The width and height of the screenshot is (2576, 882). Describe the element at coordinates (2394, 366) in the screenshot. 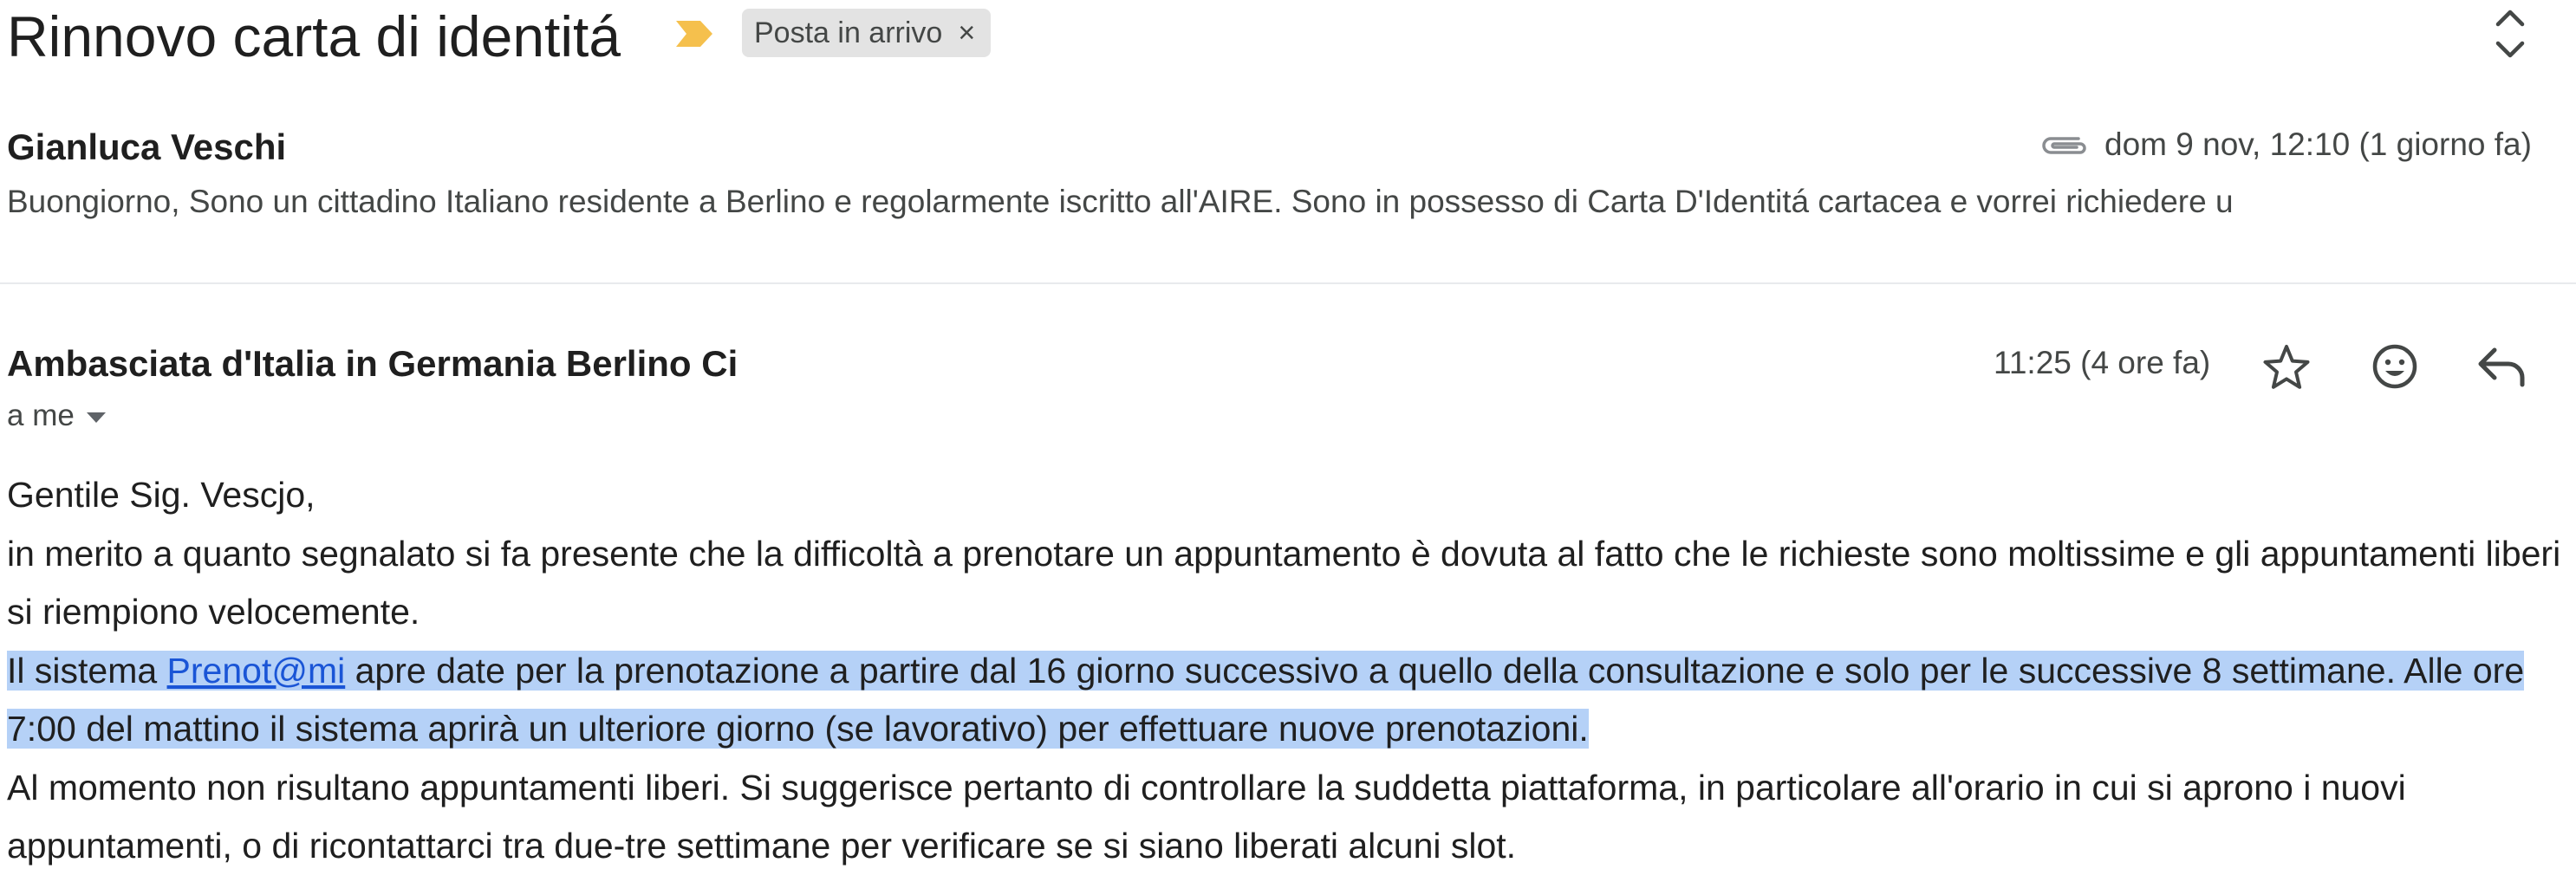

I see `emoji-icon` at that location.